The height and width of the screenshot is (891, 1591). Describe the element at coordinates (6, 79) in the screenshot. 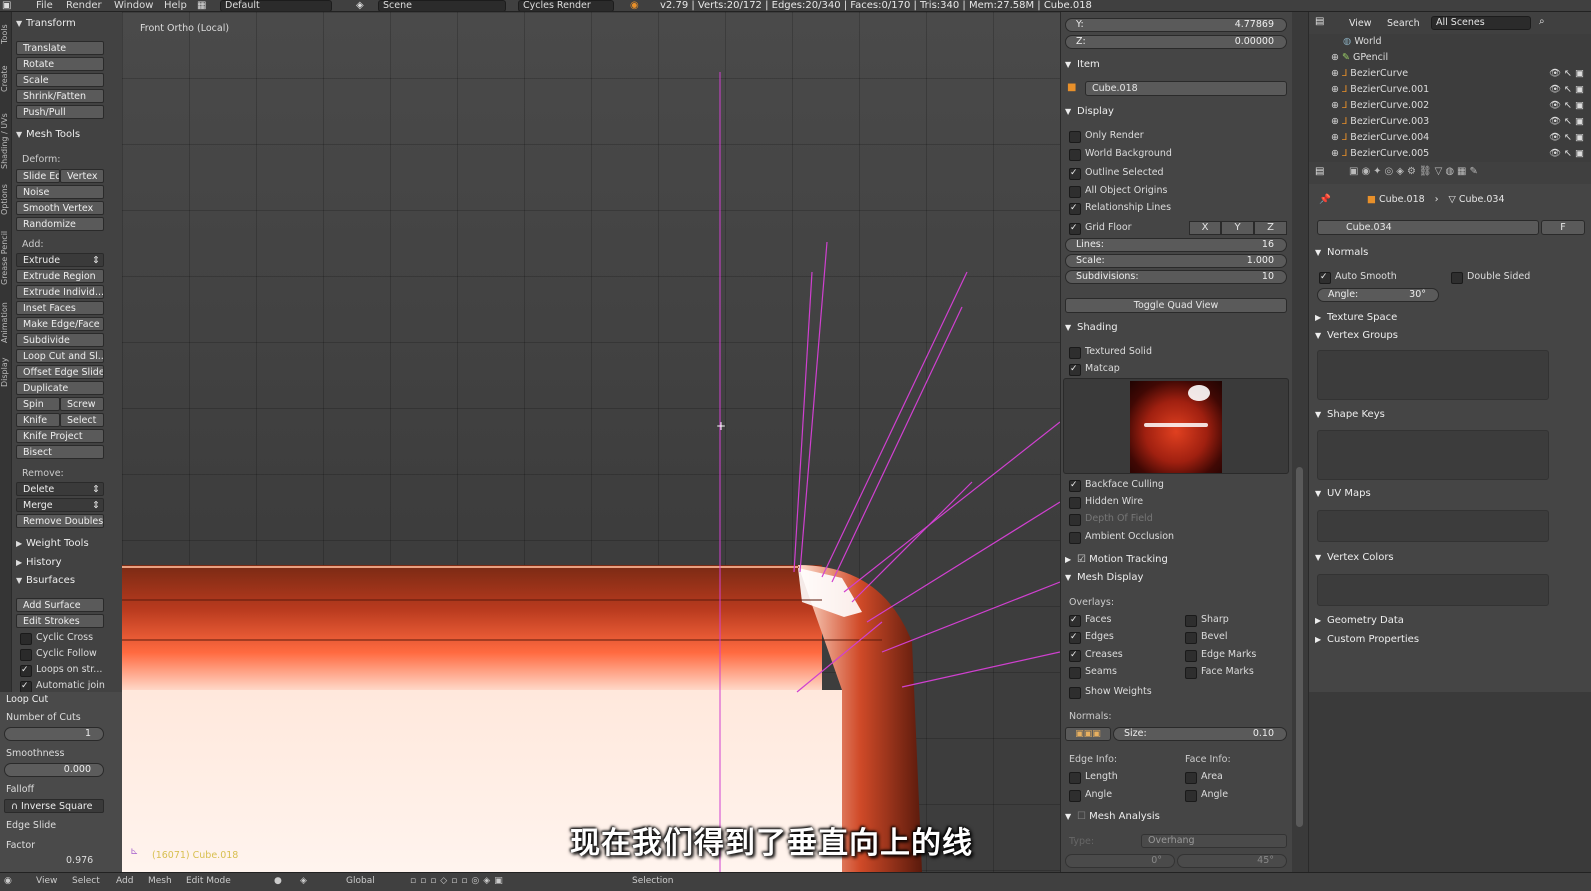

I see `tab-create: Create` at that location.